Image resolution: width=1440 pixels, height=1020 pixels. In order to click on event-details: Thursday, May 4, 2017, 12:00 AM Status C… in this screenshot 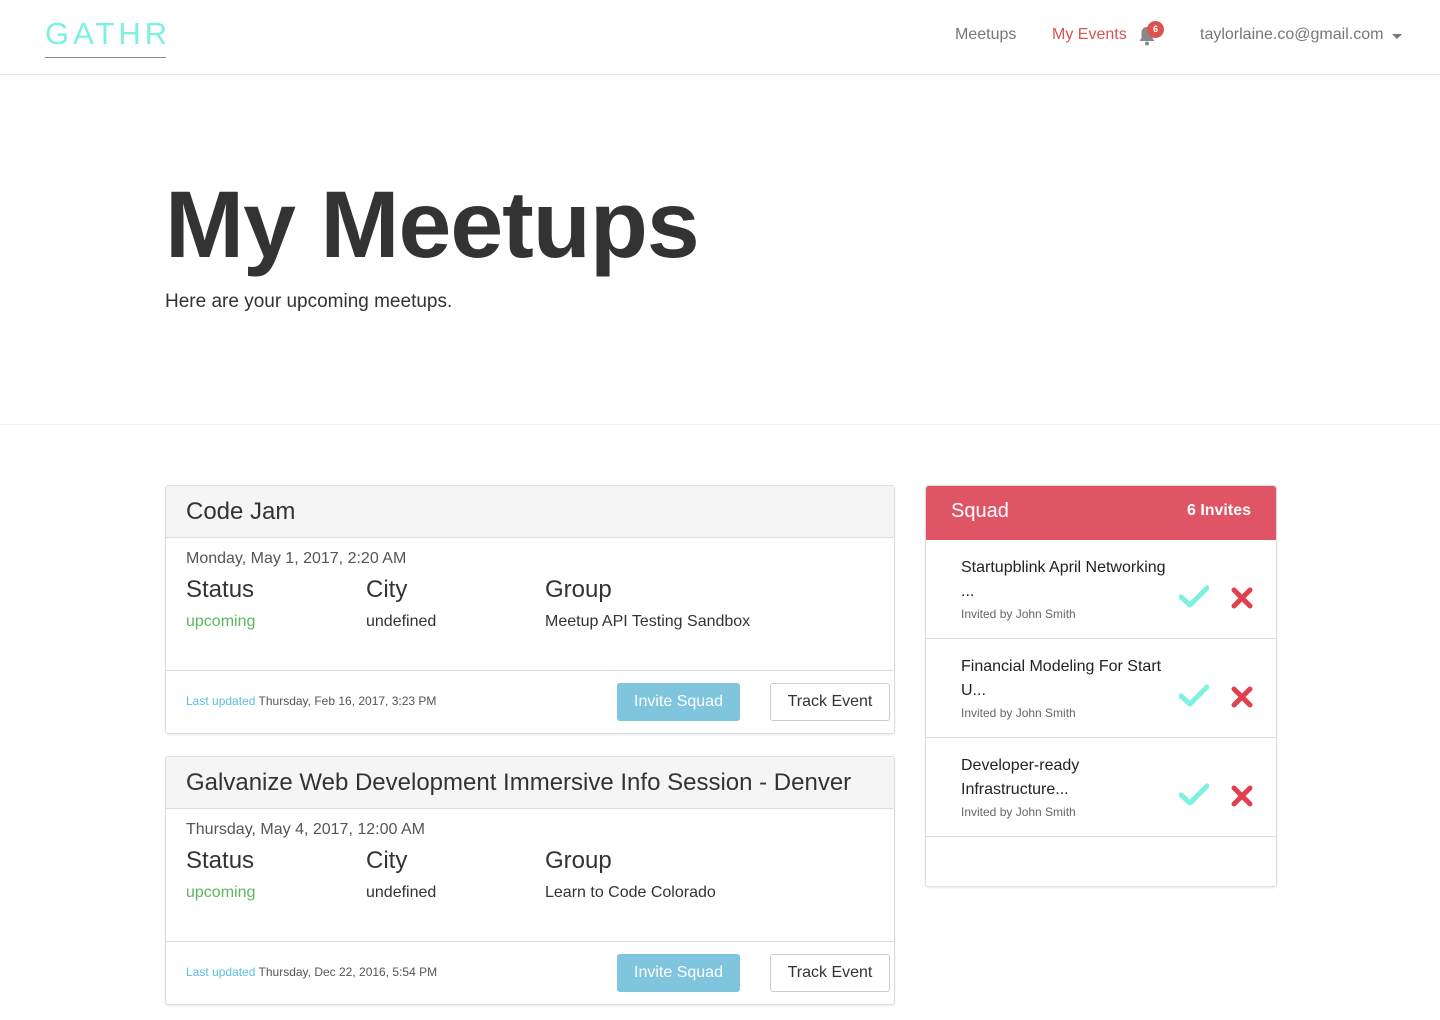, I will do `click(530, 875)`.